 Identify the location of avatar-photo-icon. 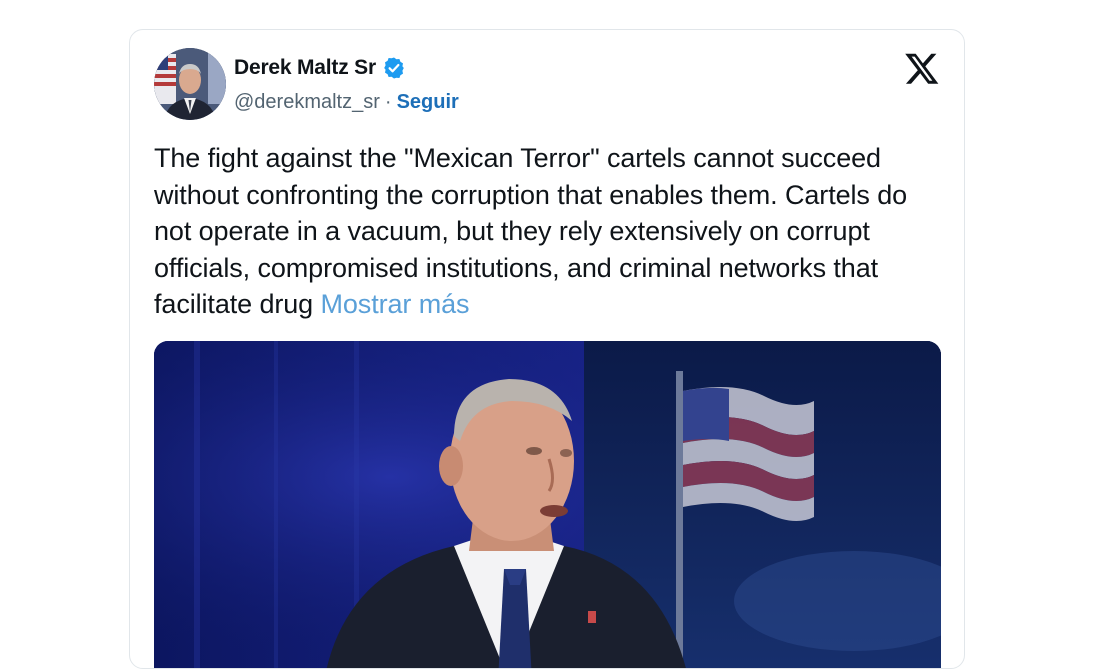
(190, 84).